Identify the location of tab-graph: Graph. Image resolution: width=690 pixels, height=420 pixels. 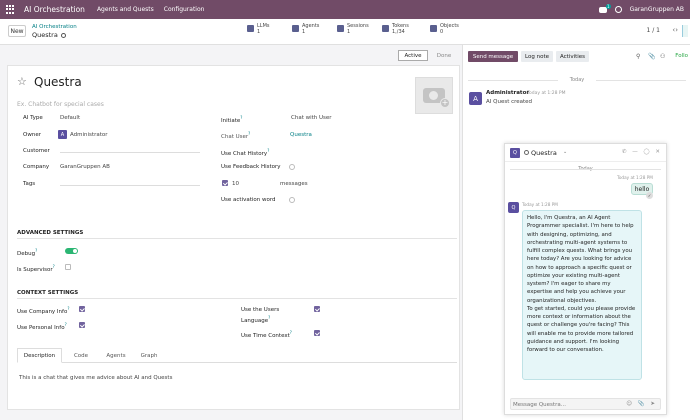
(149, 355).